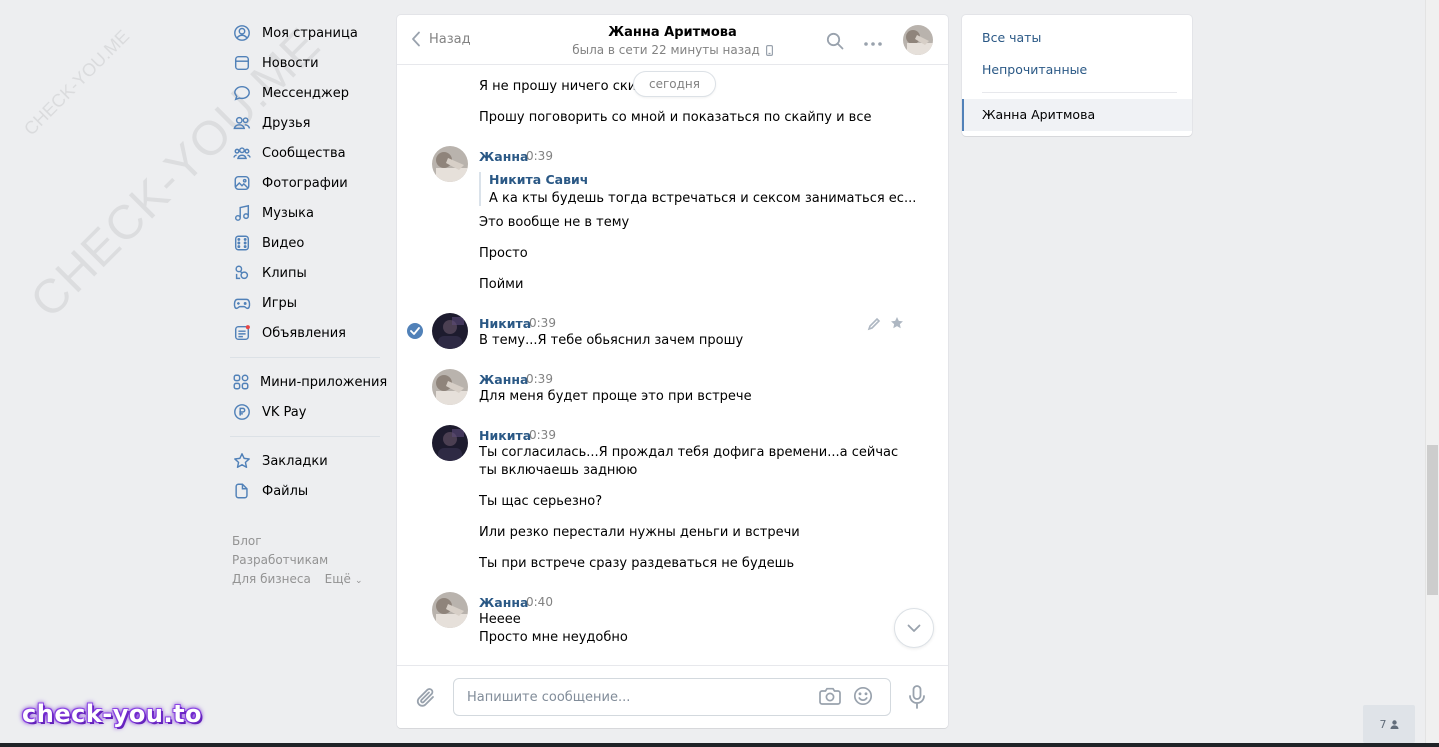 This screenshot has width=1439, height=747. I want to click on scroll-to-bottom-button, so click(914, 628).